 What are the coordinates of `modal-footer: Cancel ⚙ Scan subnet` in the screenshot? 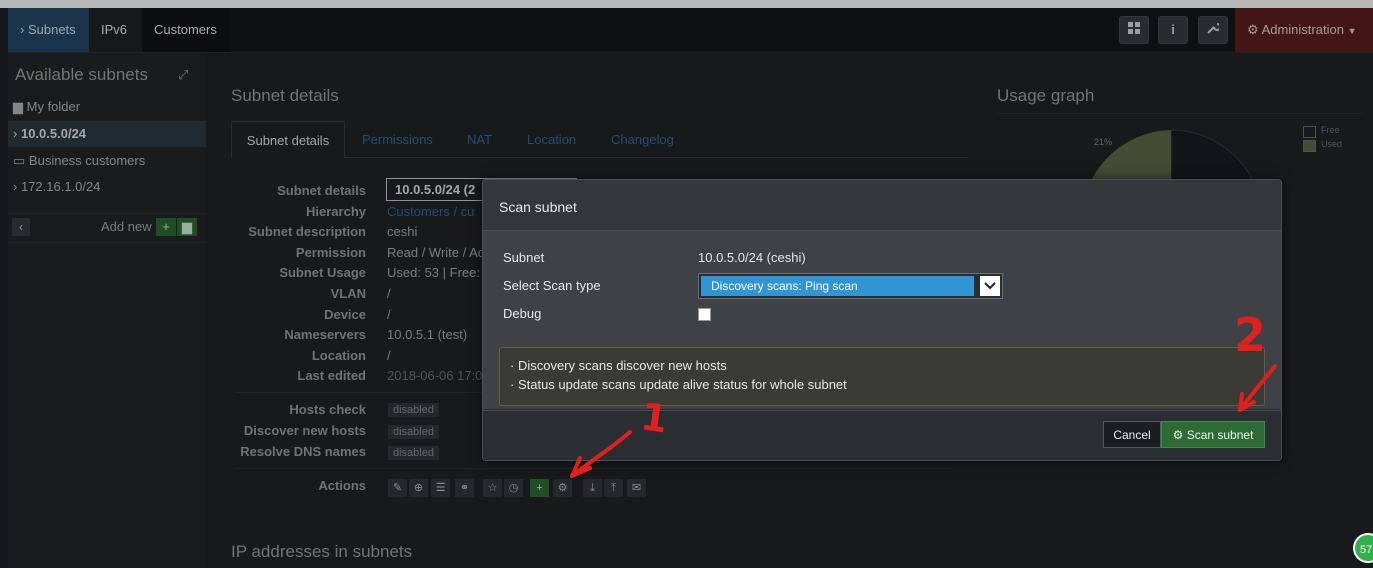 It's located at (882, 435).